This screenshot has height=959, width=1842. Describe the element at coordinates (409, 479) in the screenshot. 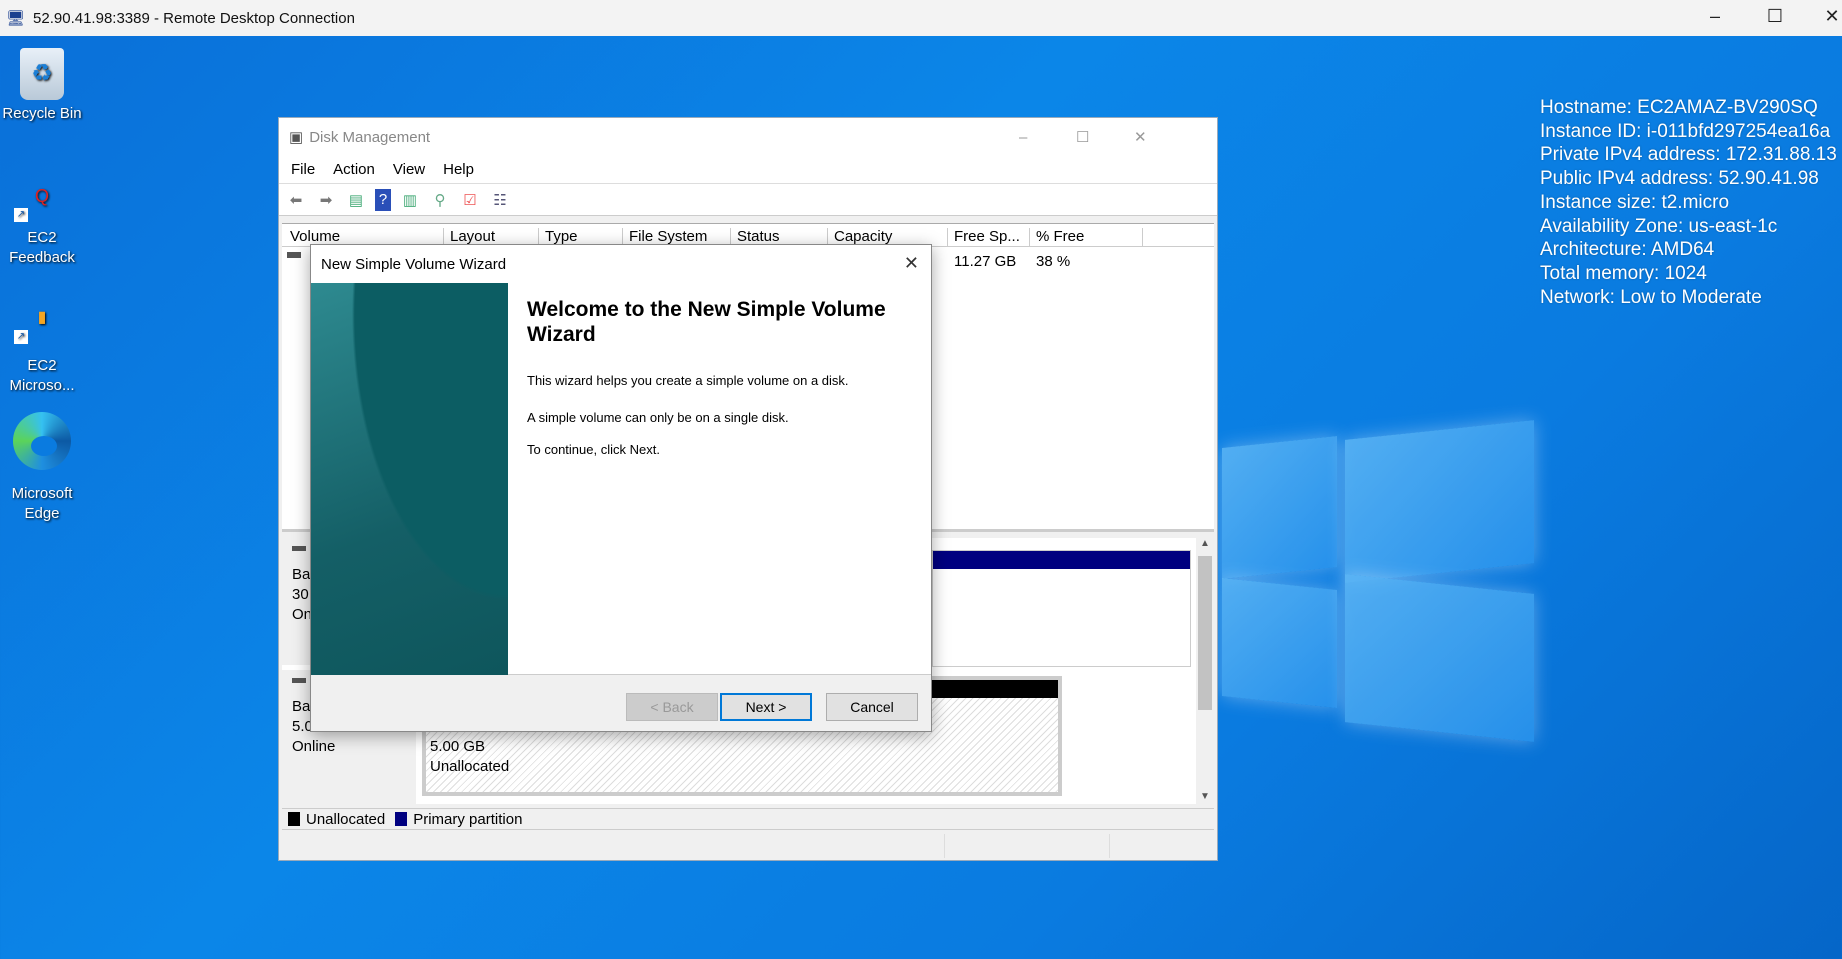

I see `wizard-banner-image` at that location.